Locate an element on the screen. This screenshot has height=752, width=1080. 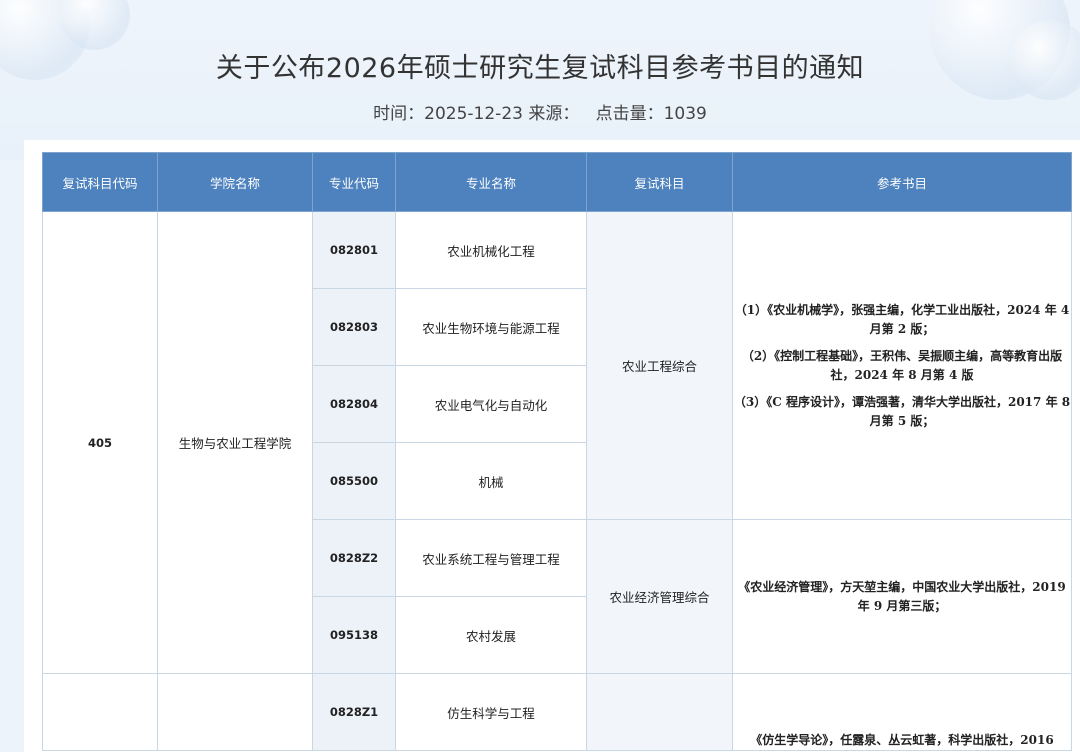
retest-subject-cell: 农业工程综合 is located at coordinates (659, 365).